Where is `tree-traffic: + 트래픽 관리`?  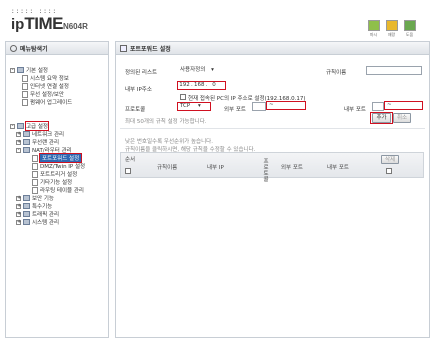
tree-traffic: + 트래픽 관리 is located at coordinates (37, 214).